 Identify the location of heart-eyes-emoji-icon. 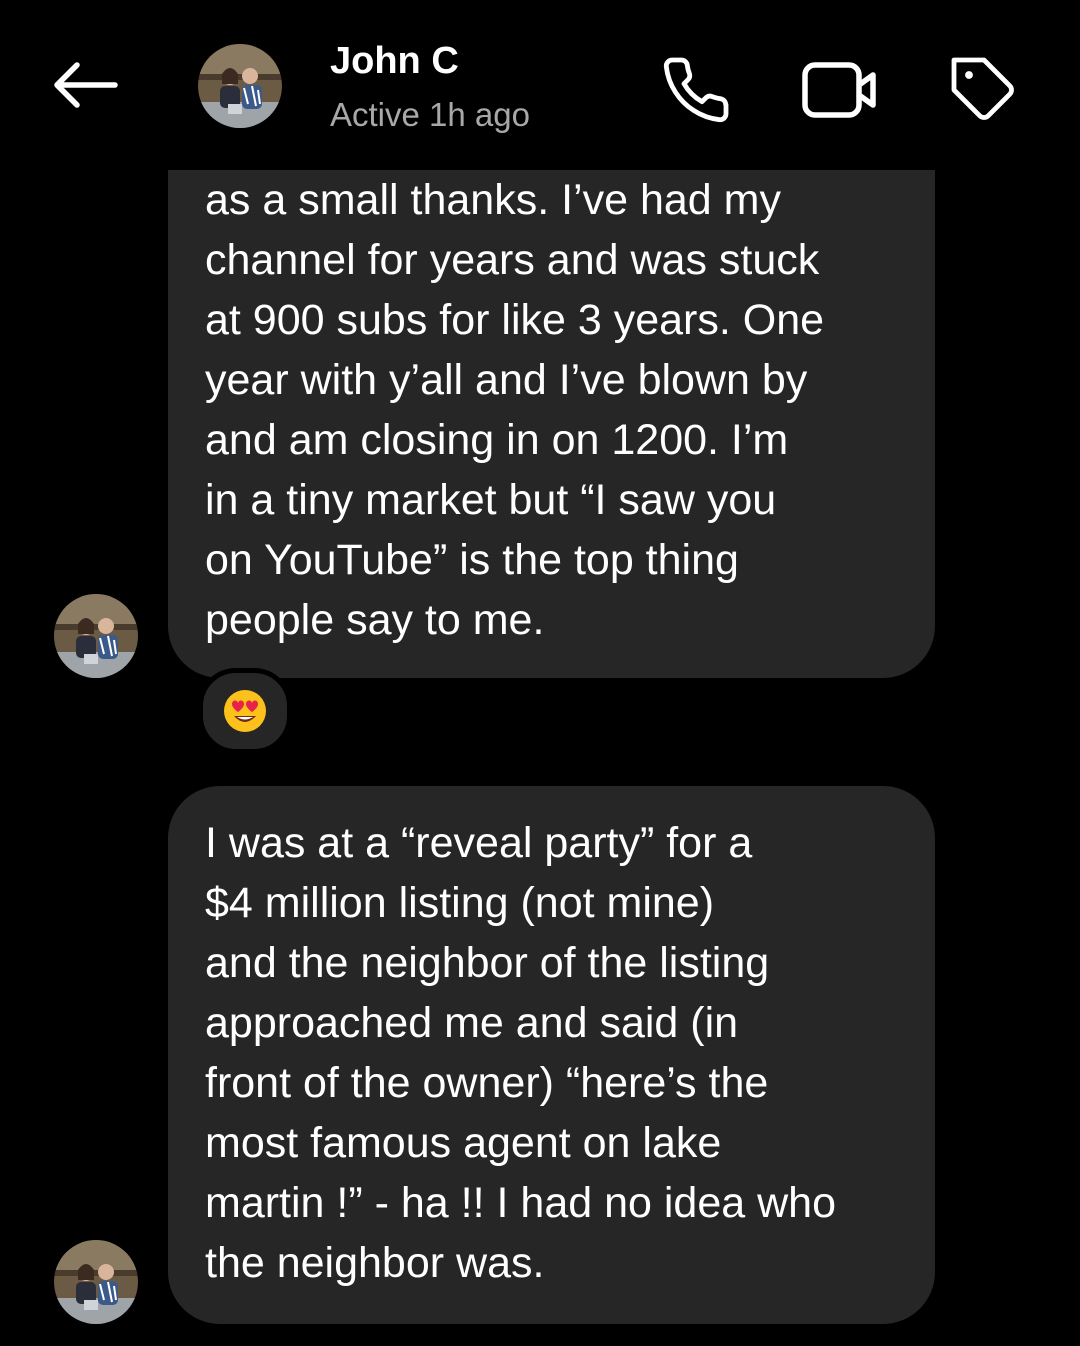
(245, 711).